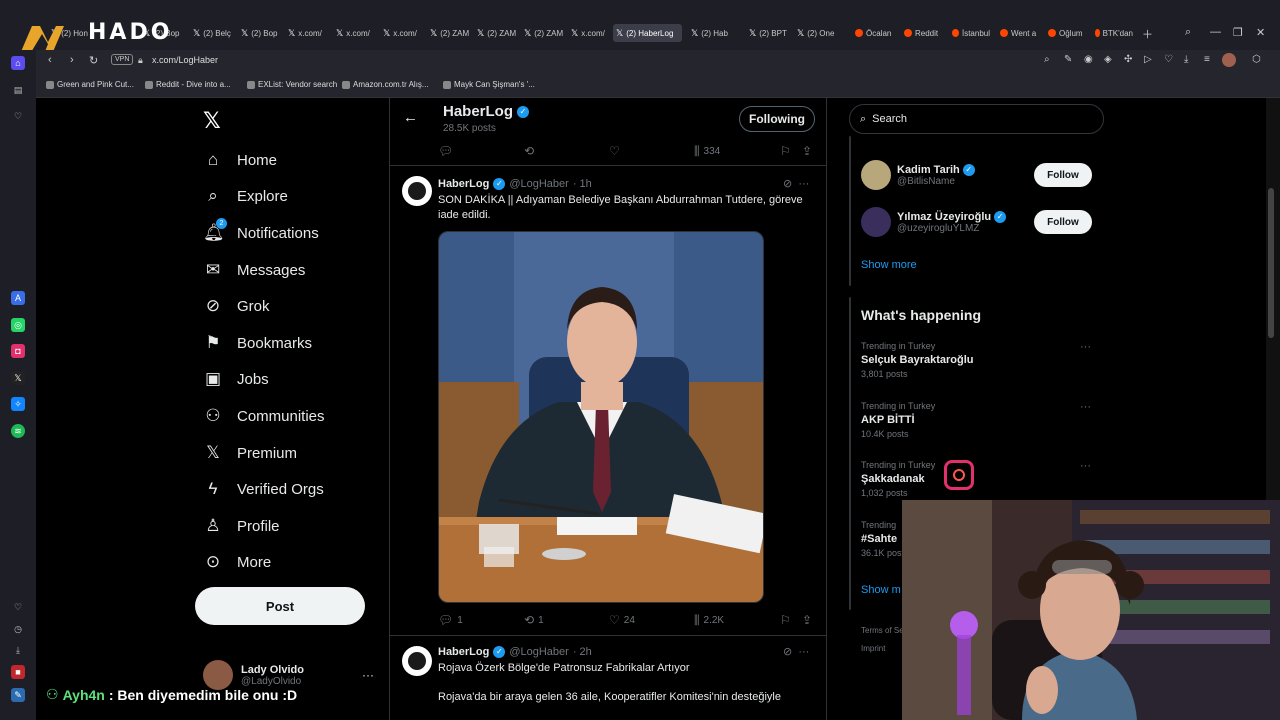 The height and width of the screenshot is (720, 1280). What do you see at coordinates (1148, 59) in the screenshot?
I see `play-icon: ▷` at bounding box center [1148, 59].